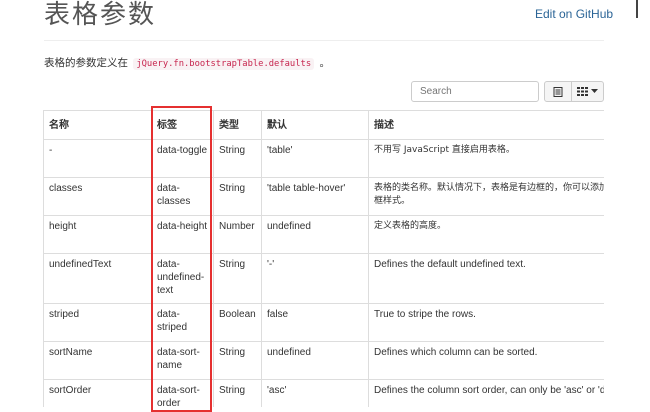 The height and width of the screenshot is (412, 650). What do you see at coordinates (486, 278) in the screenshot?
I see `cell-description: Defines the default undefined text.` at bounding box center [486, 278].